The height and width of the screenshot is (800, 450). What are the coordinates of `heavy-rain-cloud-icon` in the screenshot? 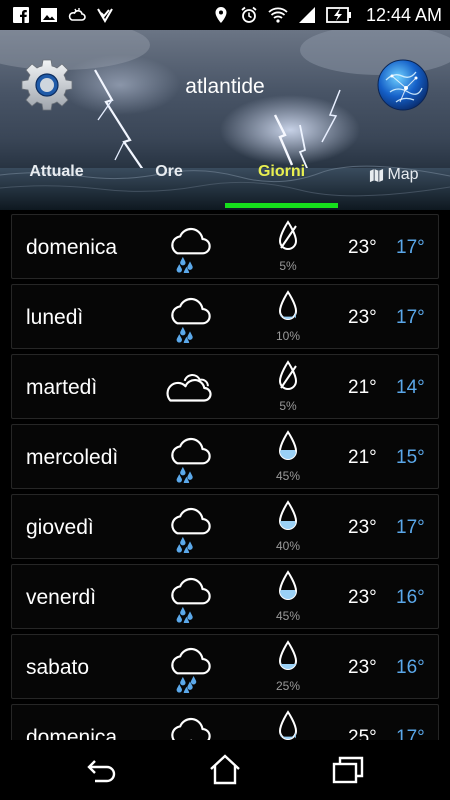 It's located at (191, 670).